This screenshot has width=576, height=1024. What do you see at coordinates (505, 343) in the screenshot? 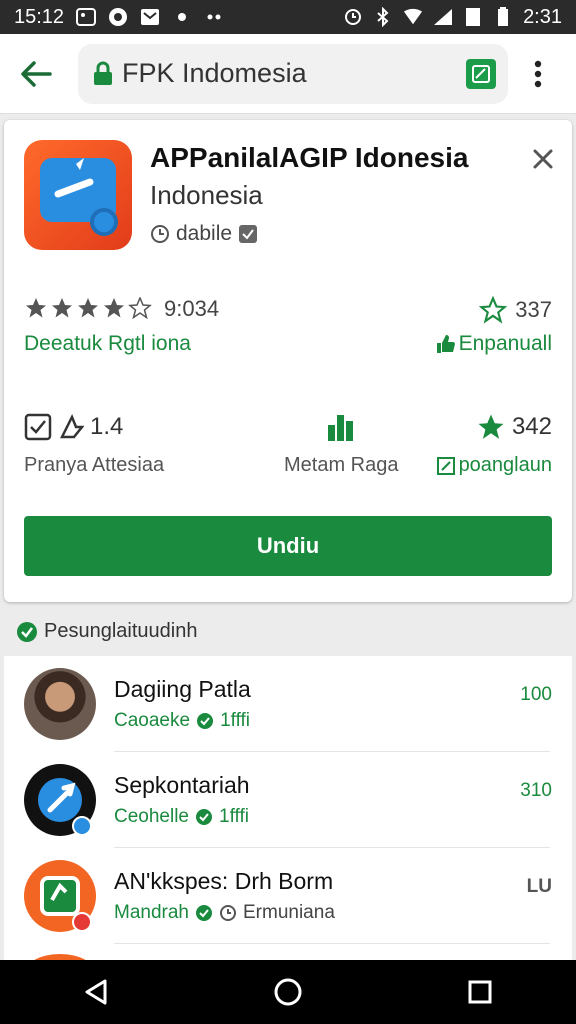
I see `favorites-label: Enpanuall` at bounding box center [505, 343].